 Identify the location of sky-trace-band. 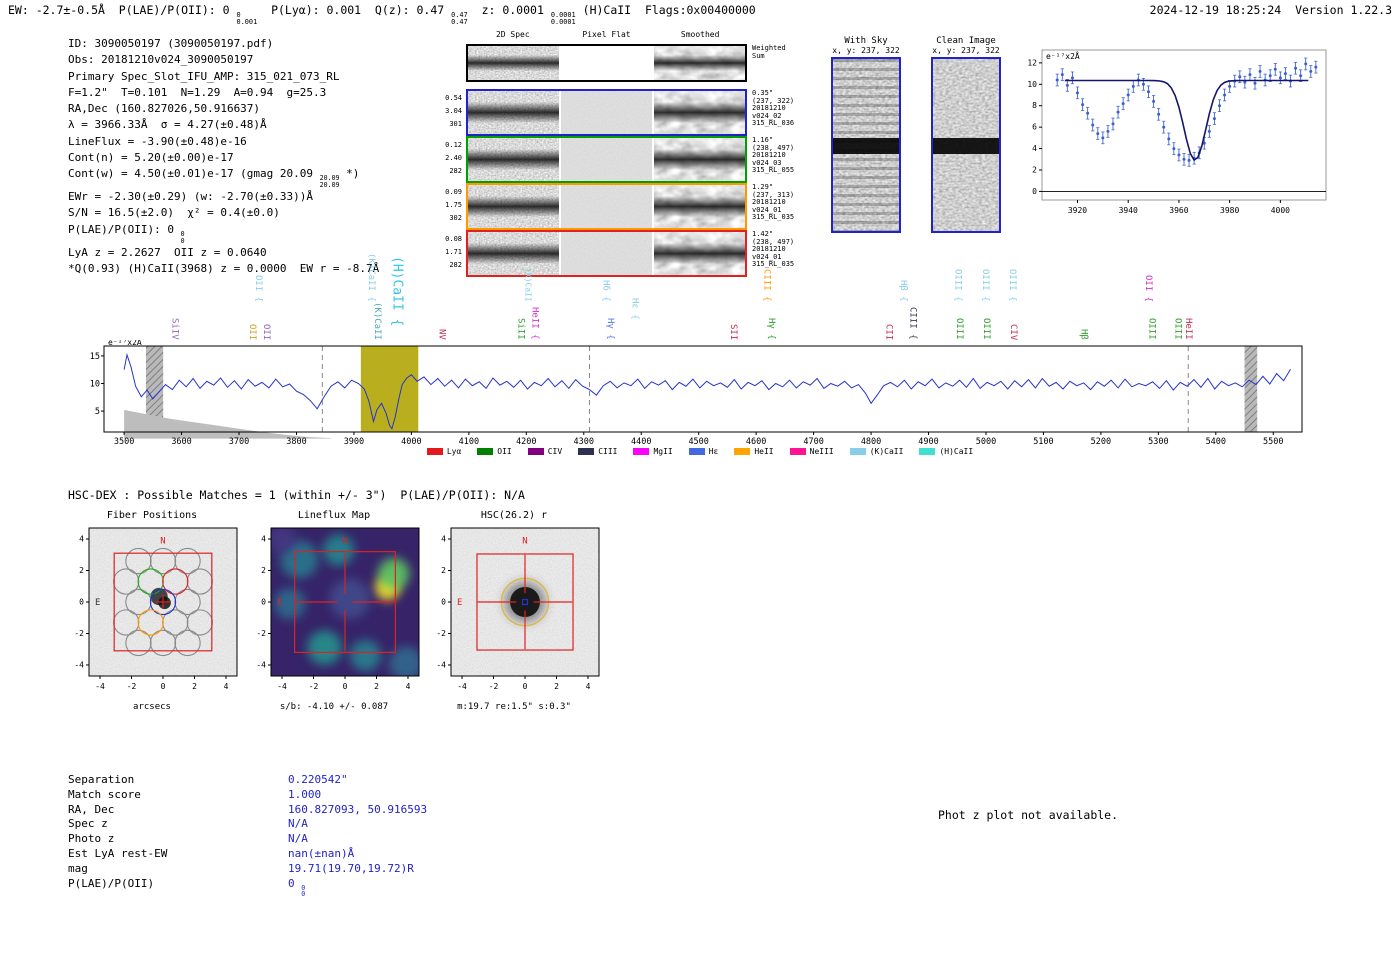
(866, 146).